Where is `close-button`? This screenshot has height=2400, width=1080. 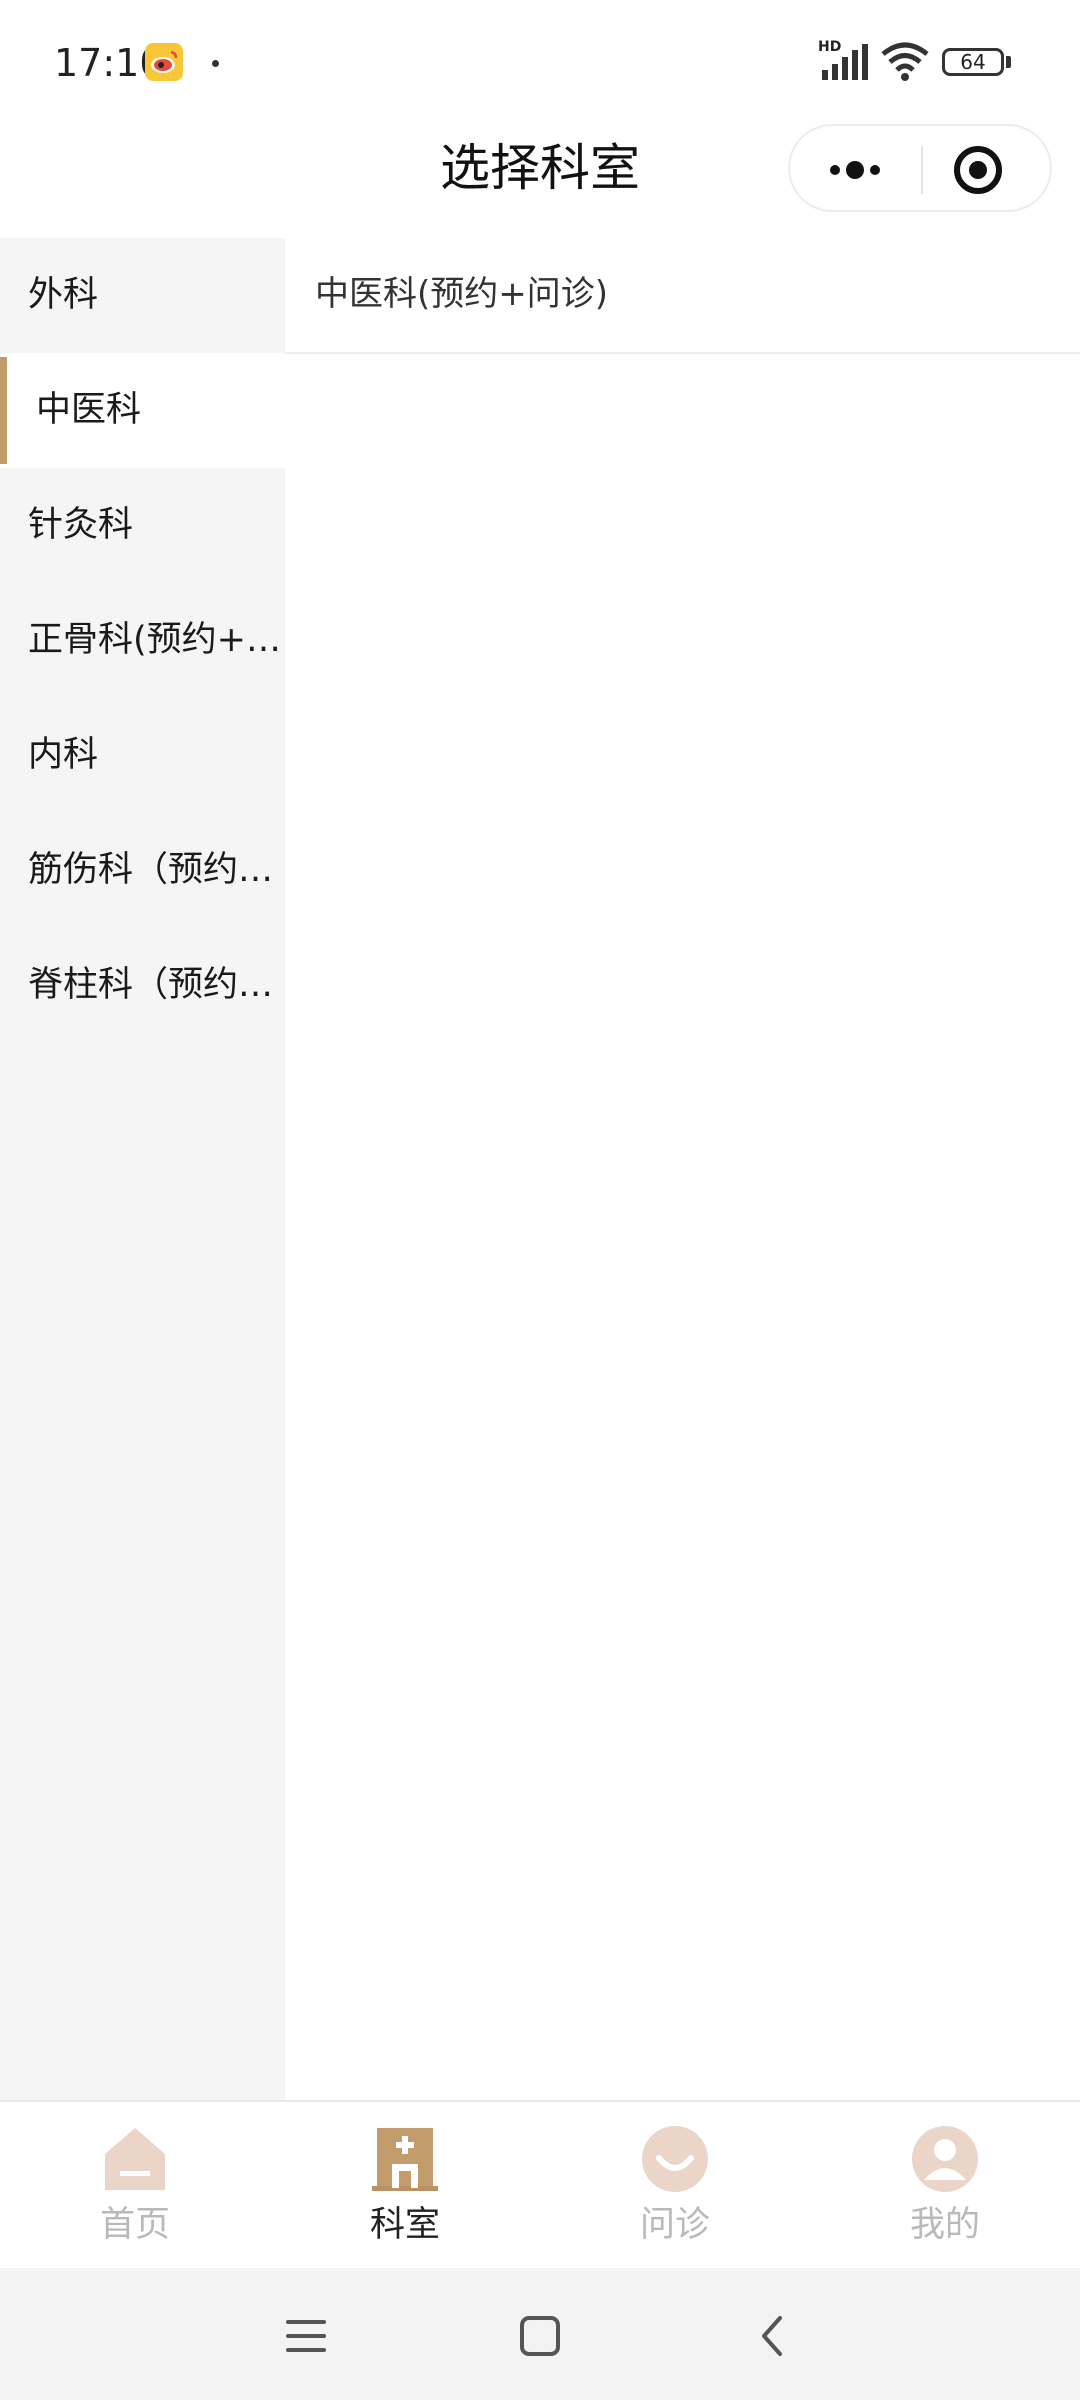
close-button is located at coordinates (987, 168).